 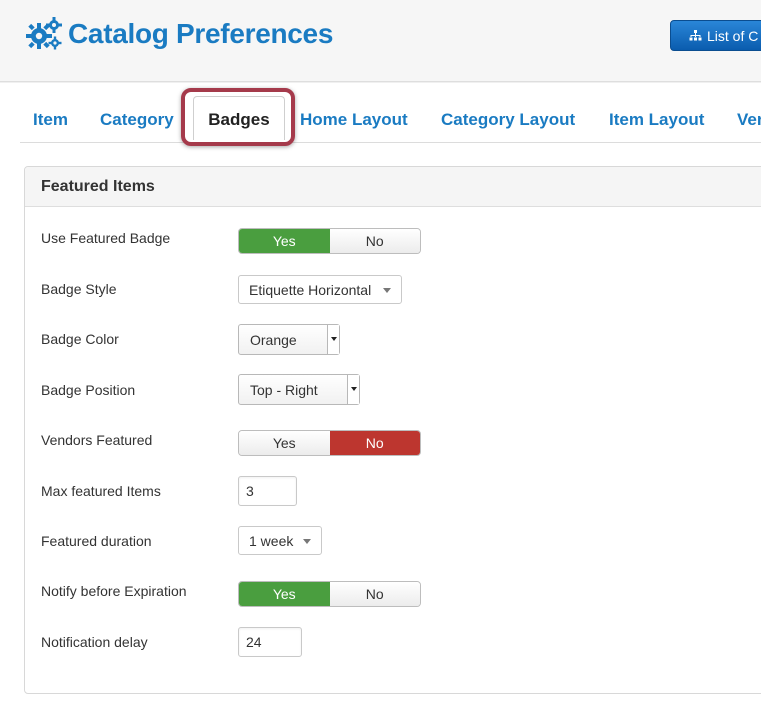 What do you see at coordinates (374, 594) in the screenshot?
I see `notify-before-expiration-no: No` at bounding box center [374, 594].